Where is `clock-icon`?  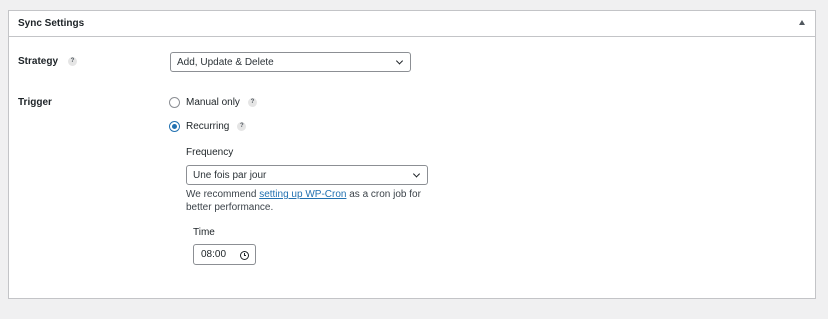 clock-icon is located at coordinates (244, 255).